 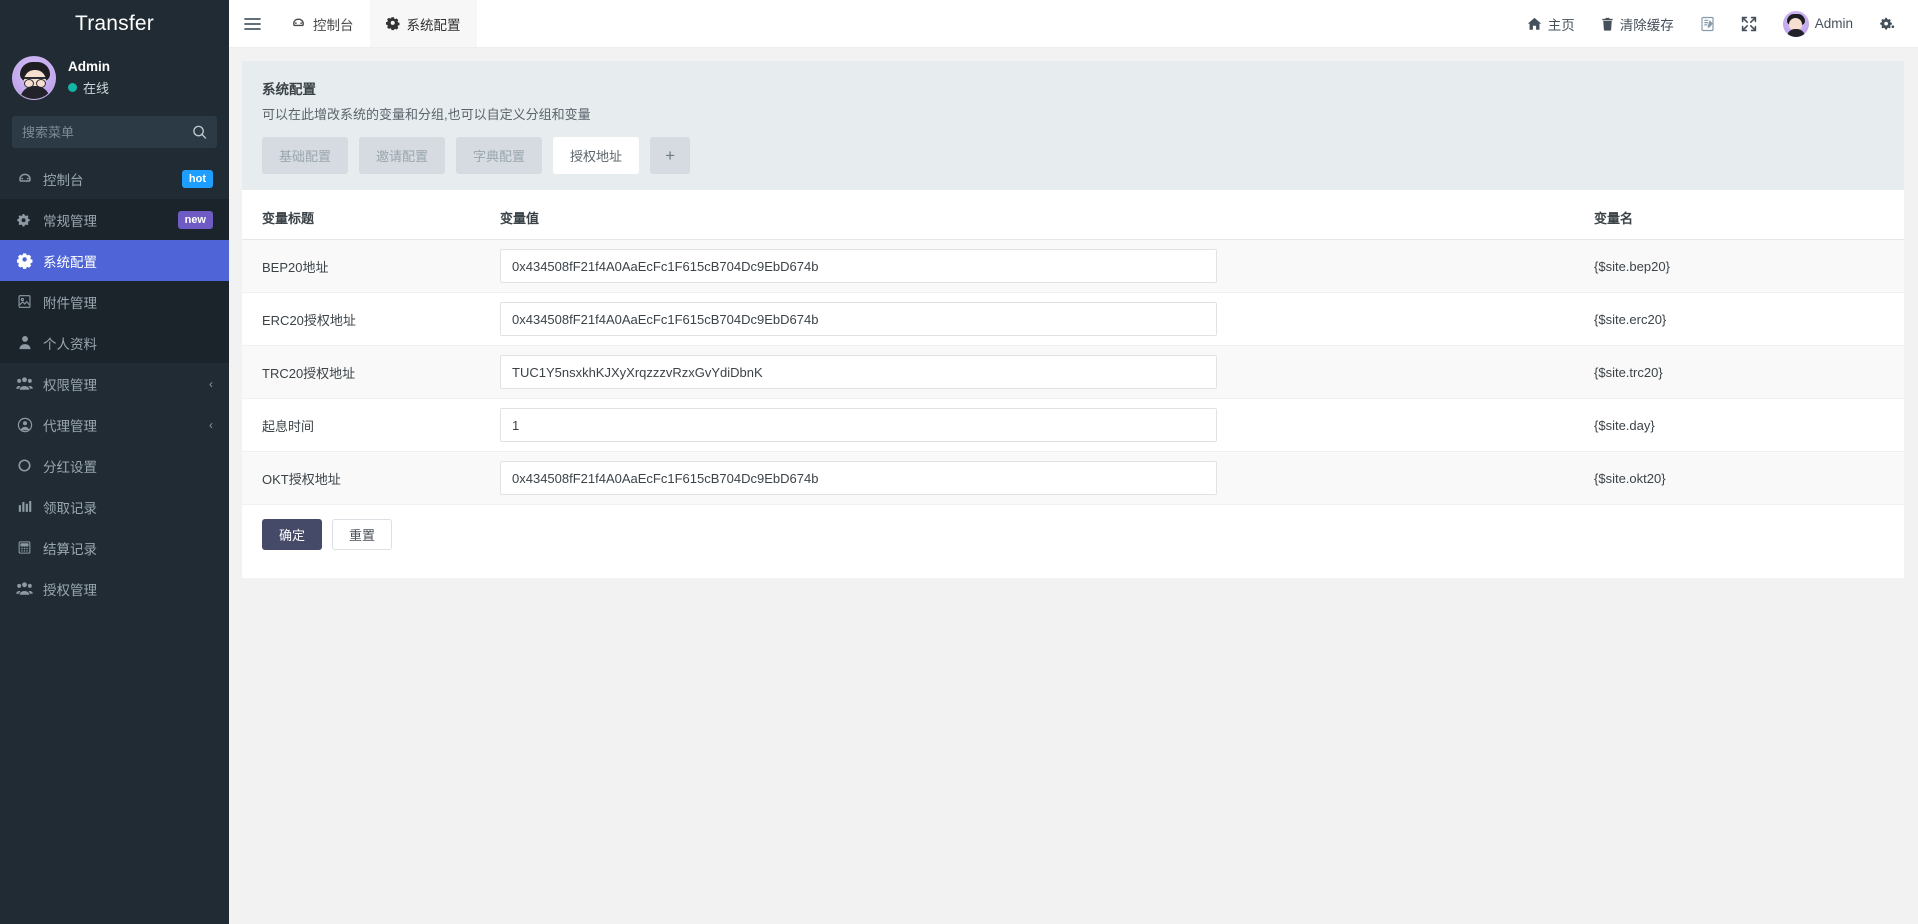 I want to click on column-header-value: 变量值, so click(x=1037, y=215).